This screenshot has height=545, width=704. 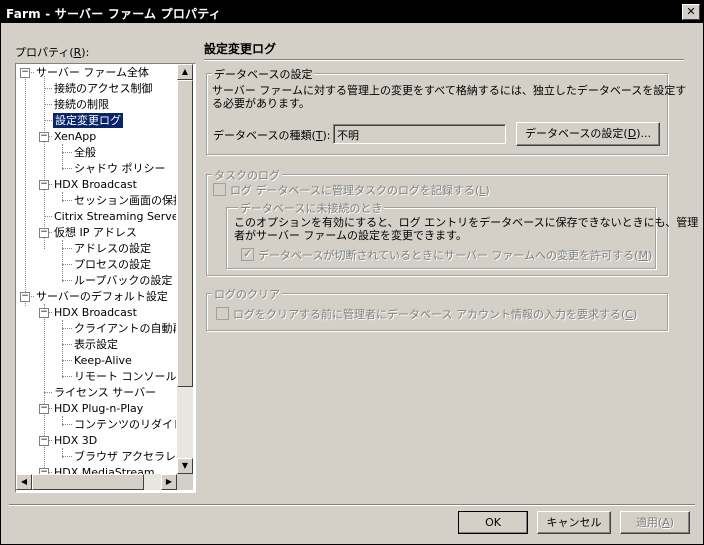 I want to click on tree-item: シャドウ ポリシー, so click(x=120, y=168).